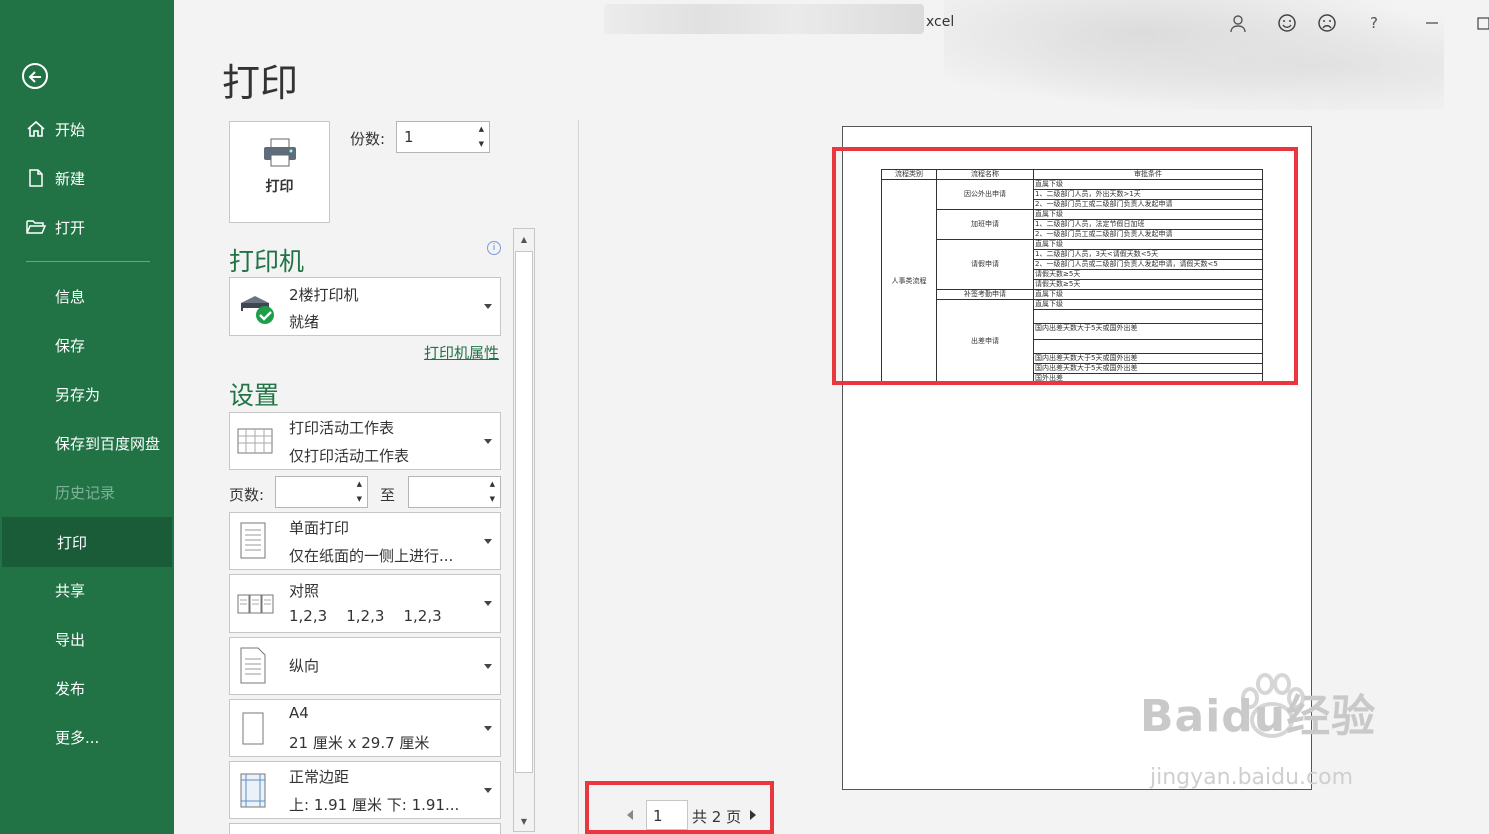 The width and height of the screenshot is (1489, 834). I want to click on maximize-icon, so click(1480, 23).